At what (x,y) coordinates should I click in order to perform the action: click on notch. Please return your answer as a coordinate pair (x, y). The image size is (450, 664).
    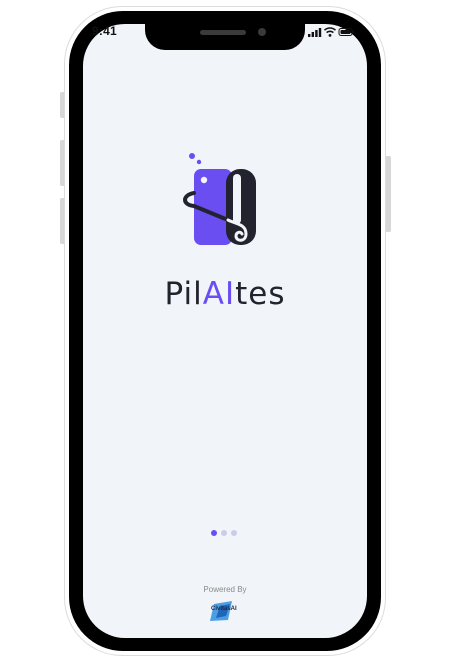
    Looking at the image, I should click on (225, 35).